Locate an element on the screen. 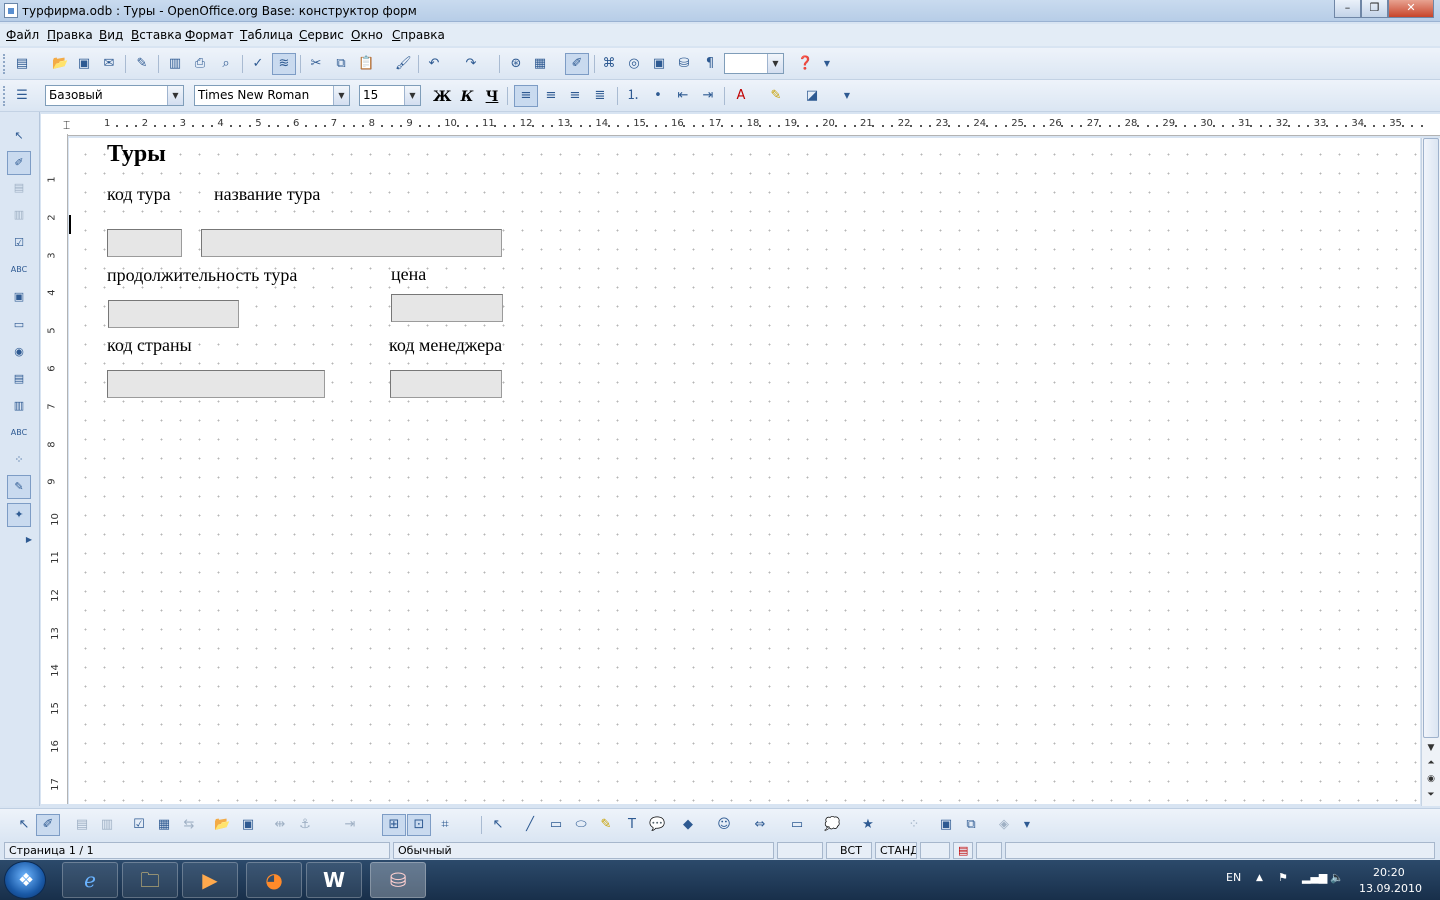 This screenshot has height=900, width=1440. snap-to-grid-icon: ⊡ is located at coordinates (419, 825).